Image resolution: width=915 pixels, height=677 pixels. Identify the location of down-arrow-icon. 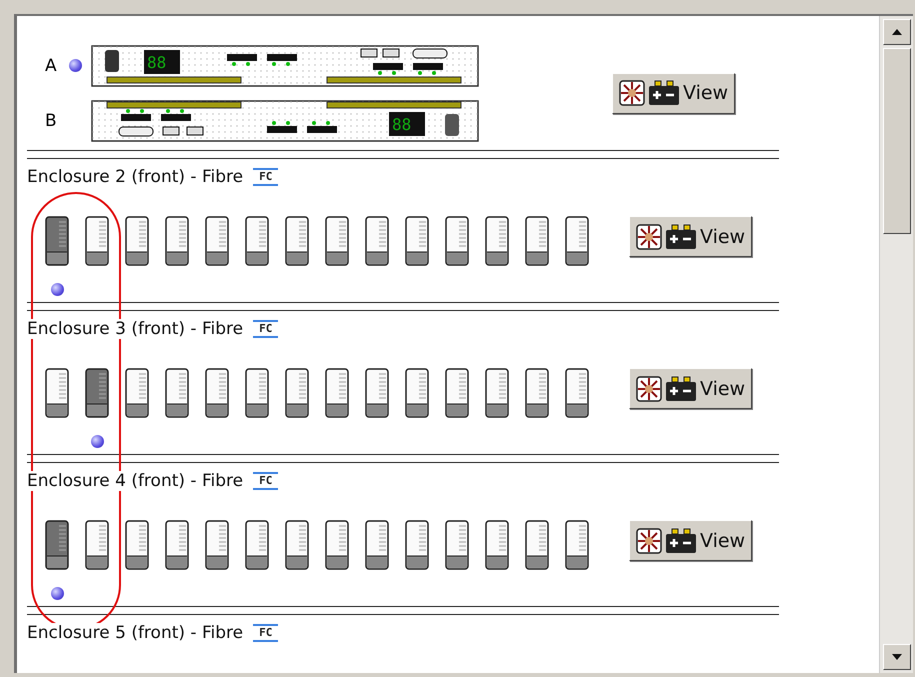
(897, 657).